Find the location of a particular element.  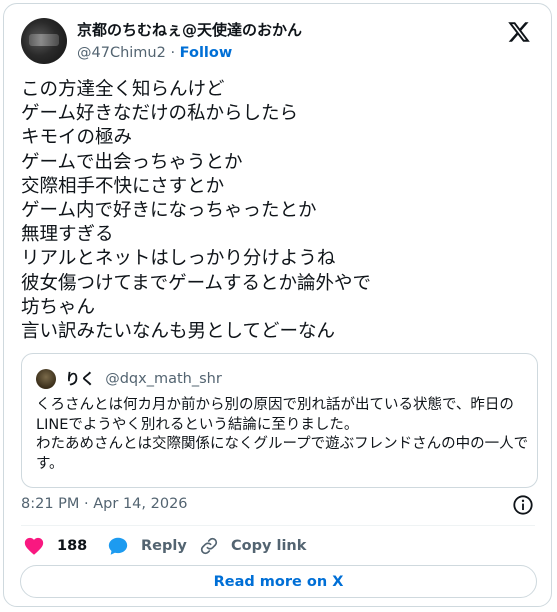

author-names: 京都のちむねぇ@天使達のおかん @47Chimu2 · Follow is located at coordinates (189, 41).